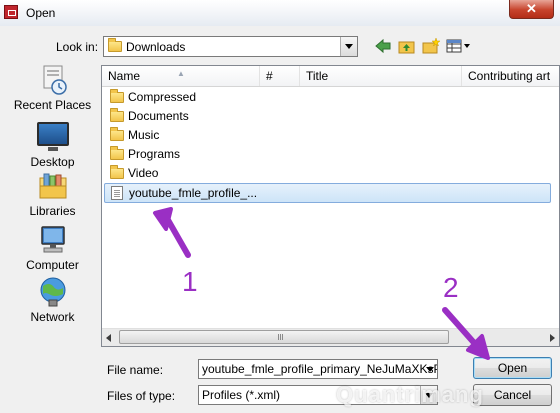 The width and height of the screenshot is (560, 413). I want to click on step-1-label: 1, so click(190, 281).